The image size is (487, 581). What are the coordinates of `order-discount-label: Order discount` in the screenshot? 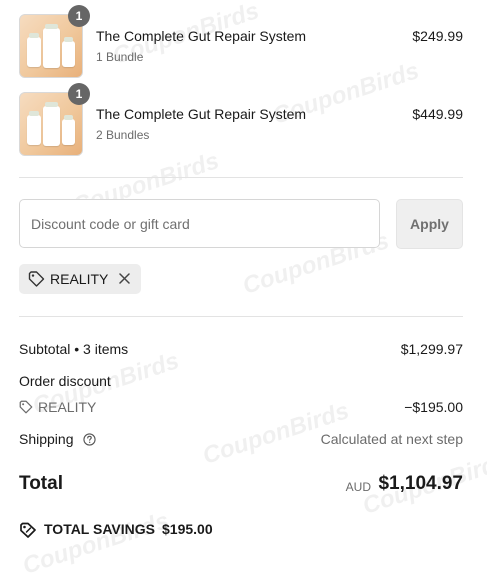 It's located at (65, 381).